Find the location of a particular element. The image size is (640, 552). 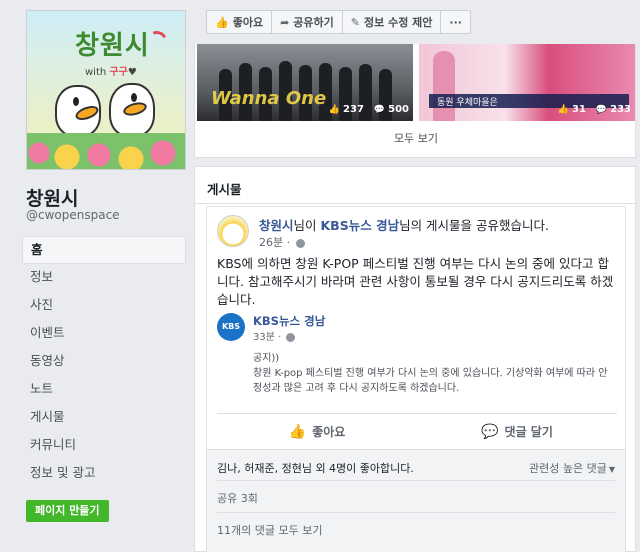

like-post-button: 👍 좋아요 is located at coordinates (317, 431).